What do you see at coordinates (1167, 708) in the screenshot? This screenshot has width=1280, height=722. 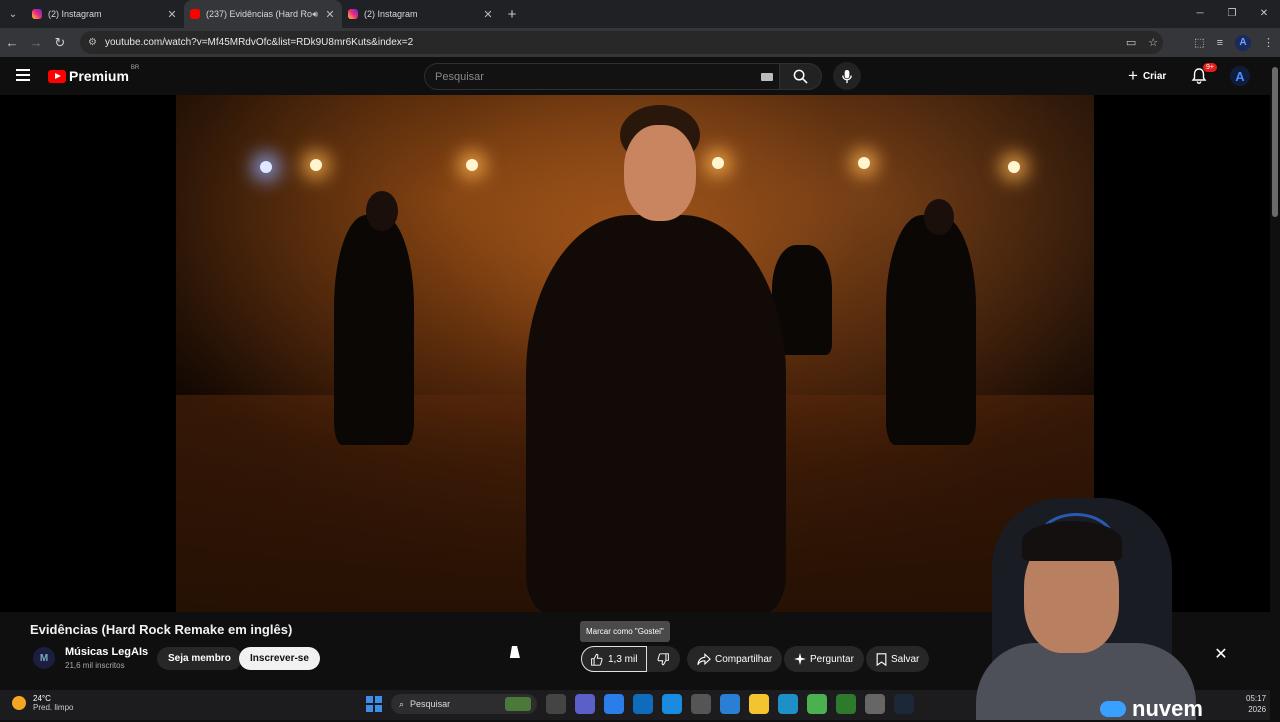 I see `brand-text: nuvem` at bounding box center [1167, 708].